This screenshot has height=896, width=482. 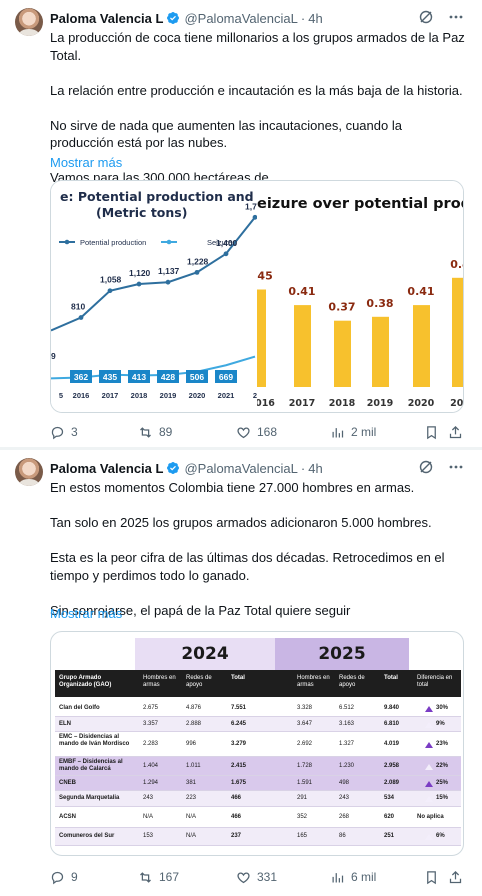 What do you see at coordinates (191, 798) in the screenshot?
I see `table-cell: 223` at bounding box center [191, 798].